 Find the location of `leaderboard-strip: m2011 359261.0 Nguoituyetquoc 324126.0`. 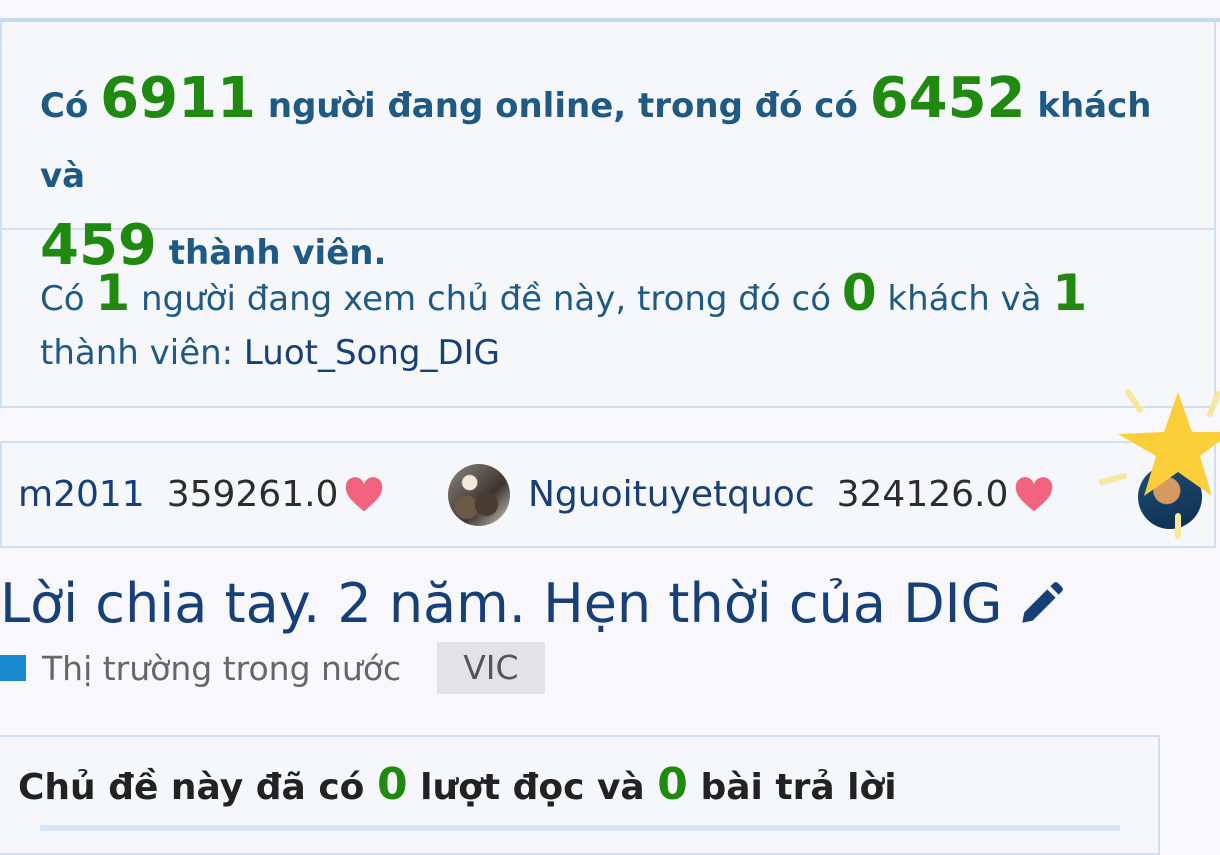

leaderboard-strip: m2011 359261.0 Nguoituyetquoc 324126.0 is located at coordinates (608, 494).